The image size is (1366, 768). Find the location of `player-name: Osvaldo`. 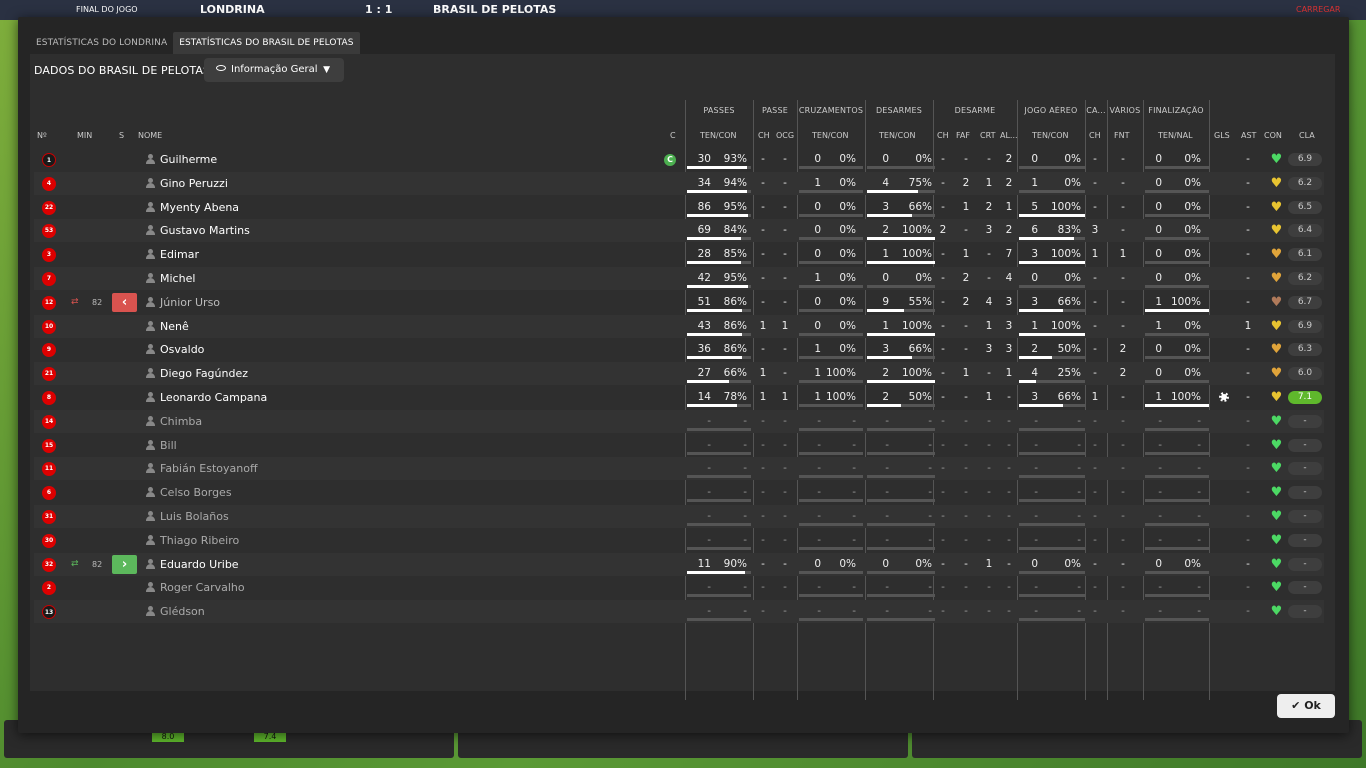

player-name: Osvaldo is located at coordinates (182, 349).